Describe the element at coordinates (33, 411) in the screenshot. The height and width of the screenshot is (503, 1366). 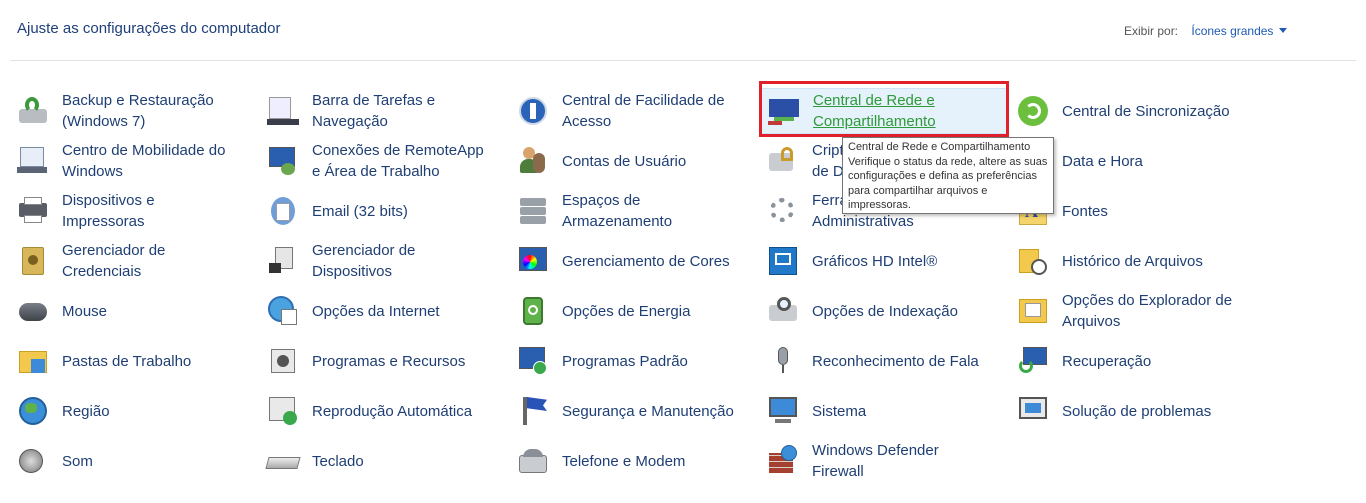
I see `region-icon` at that location.